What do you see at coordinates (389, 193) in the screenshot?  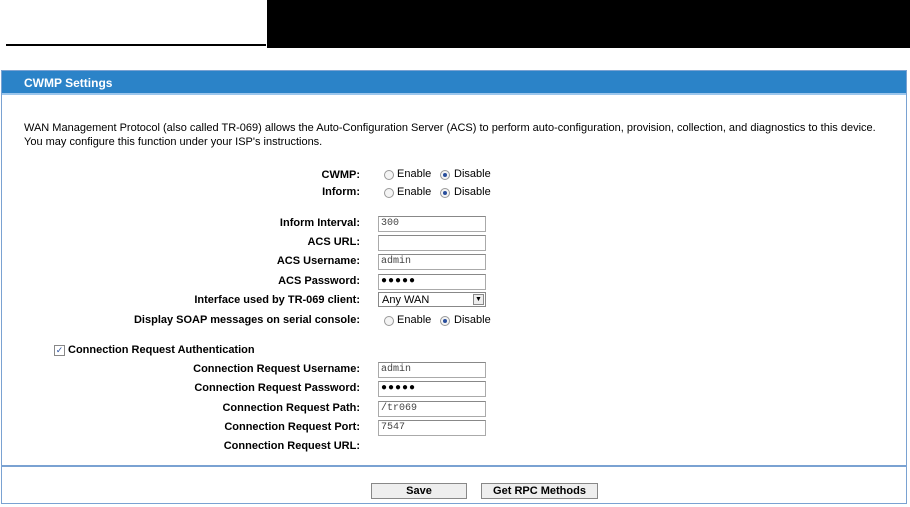 I see `inform-enable-radio` at bounding box center [389, 193].